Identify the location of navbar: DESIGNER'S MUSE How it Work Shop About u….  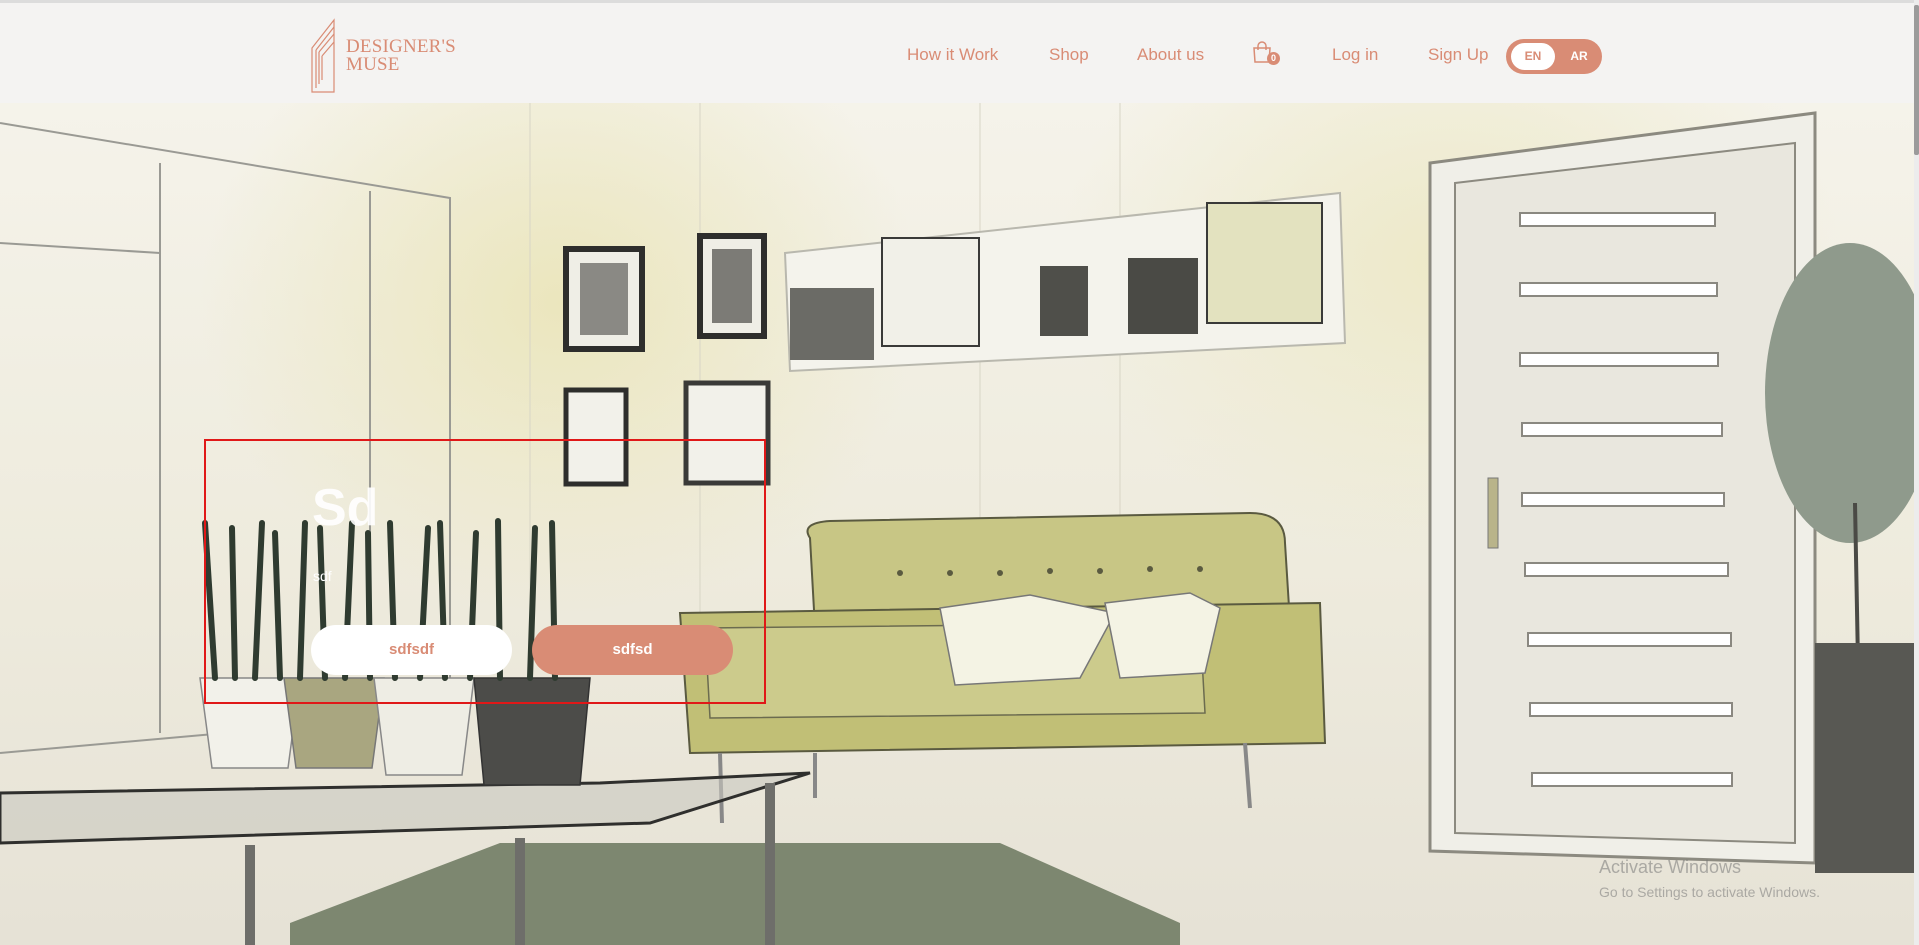
(959, 53).